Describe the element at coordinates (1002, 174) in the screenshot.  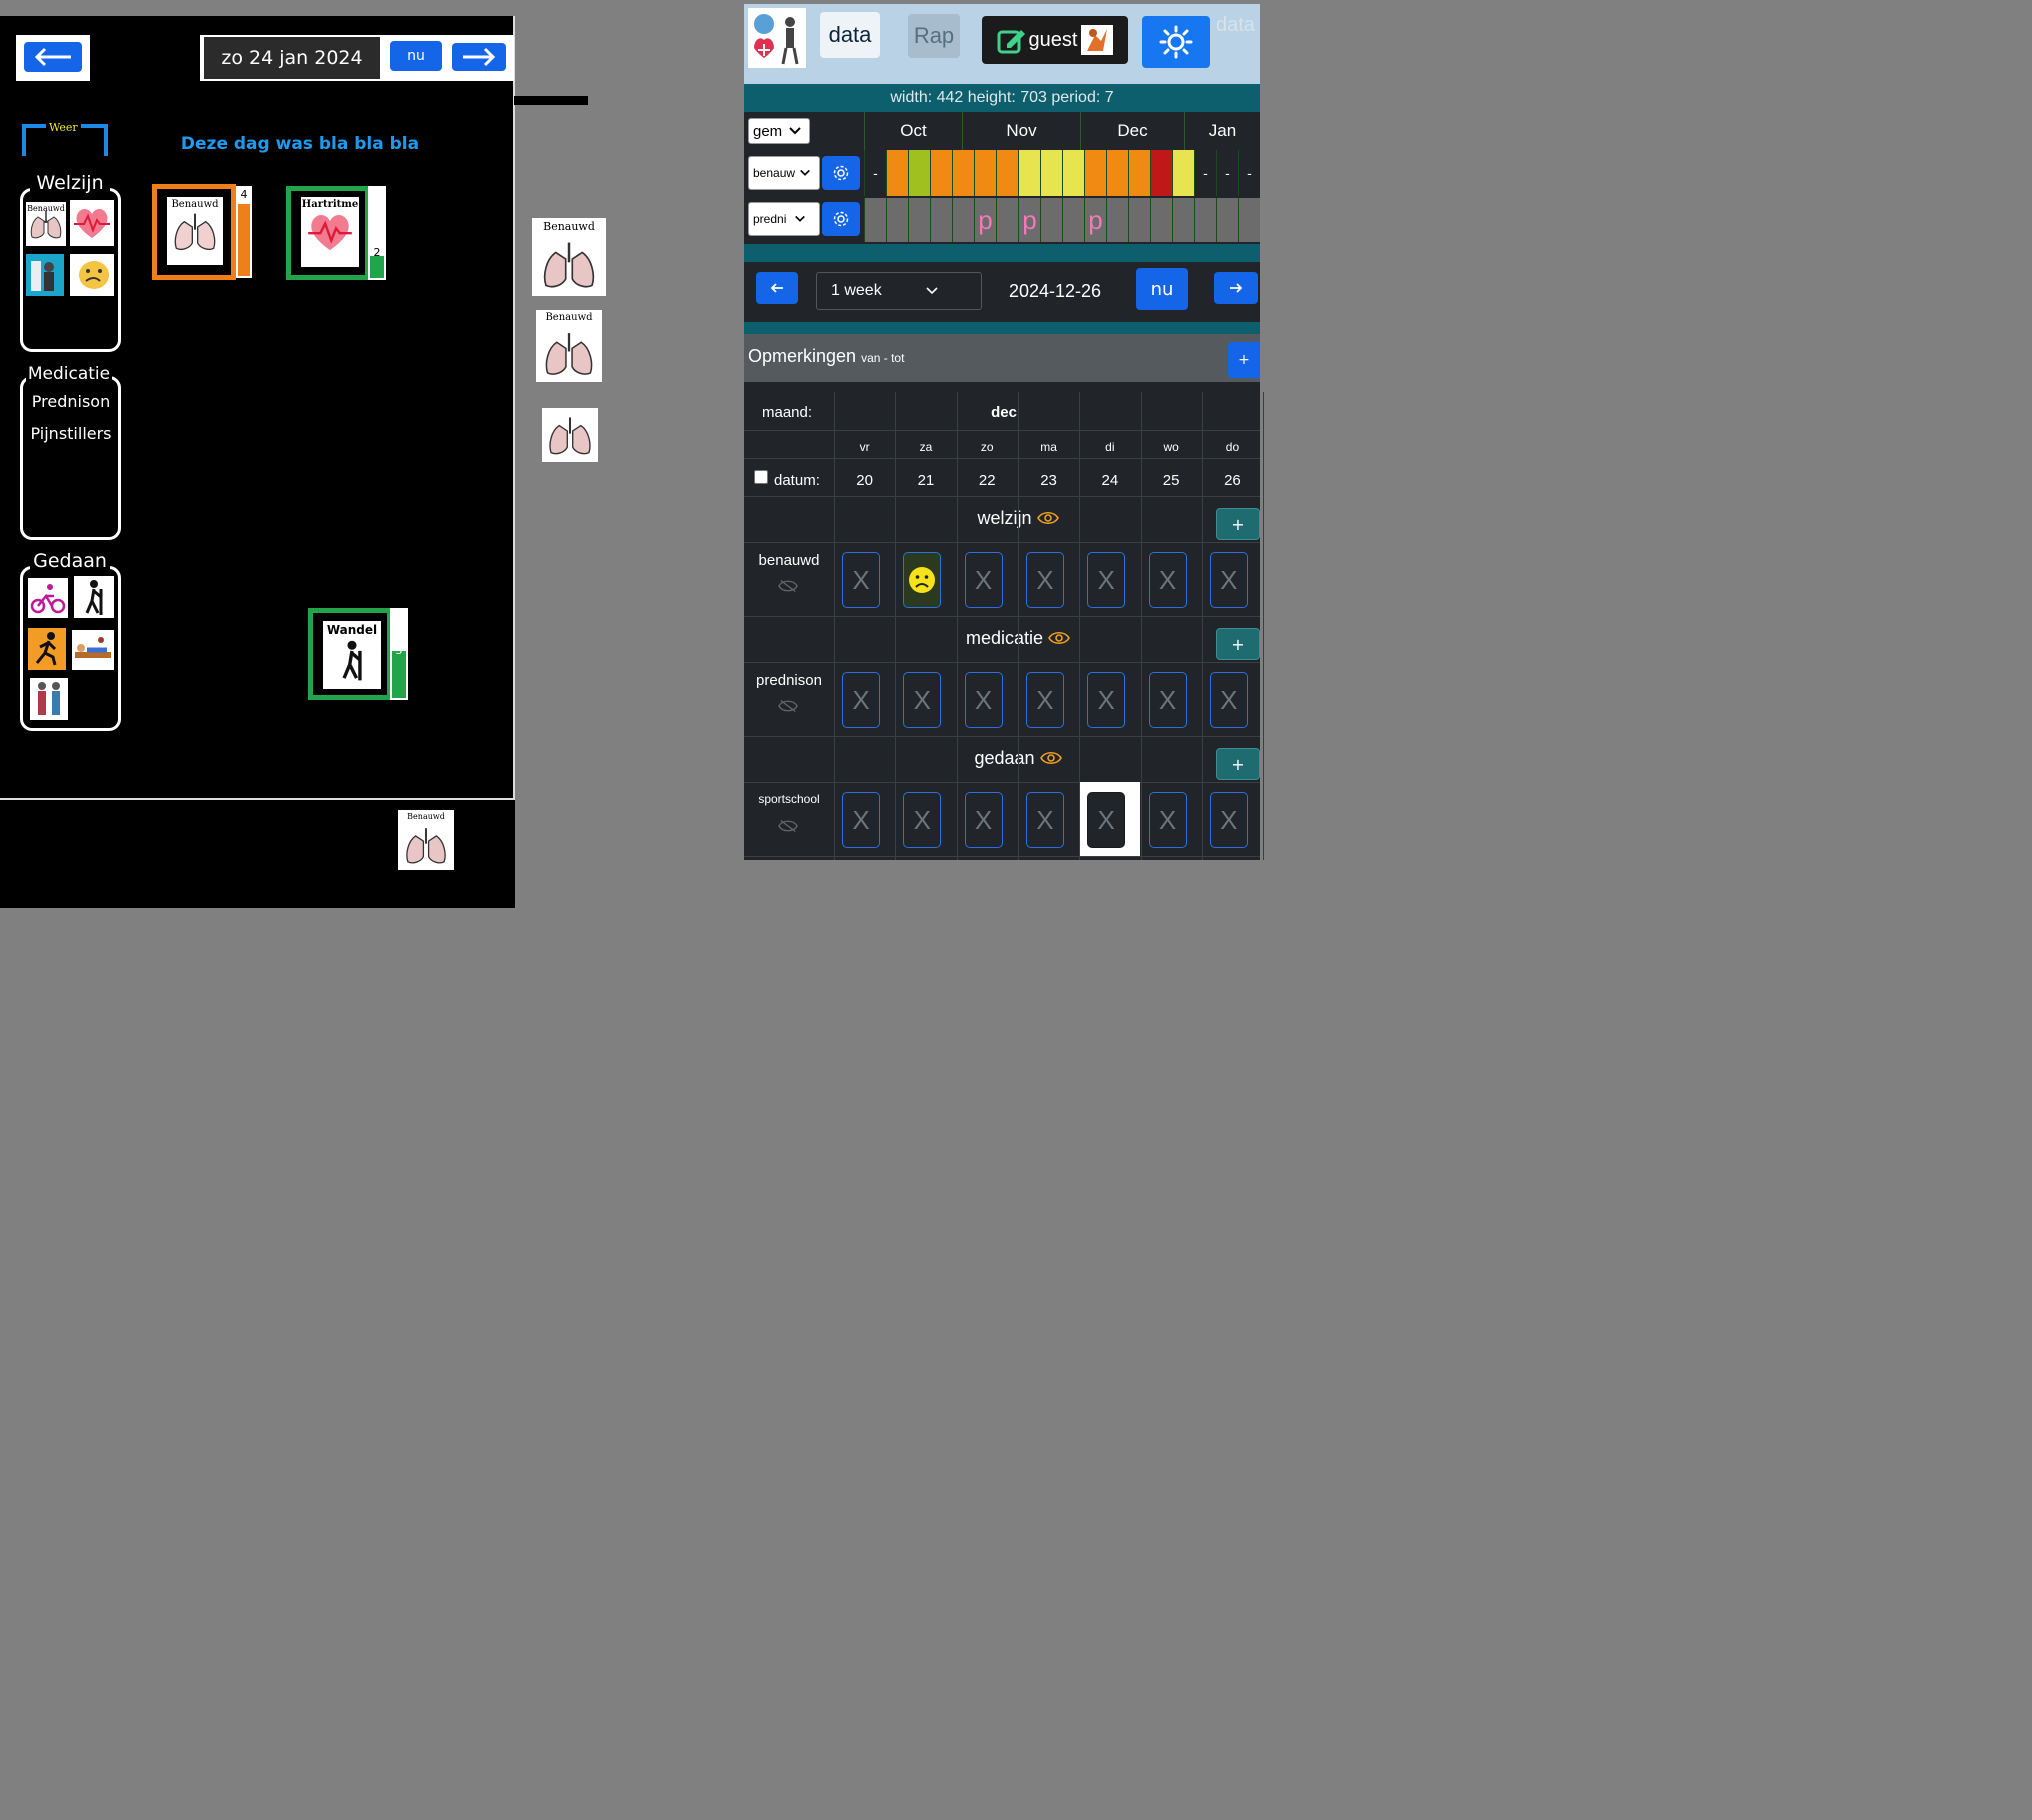
I see `overview-row-benauwd: benauw ----` at that location.